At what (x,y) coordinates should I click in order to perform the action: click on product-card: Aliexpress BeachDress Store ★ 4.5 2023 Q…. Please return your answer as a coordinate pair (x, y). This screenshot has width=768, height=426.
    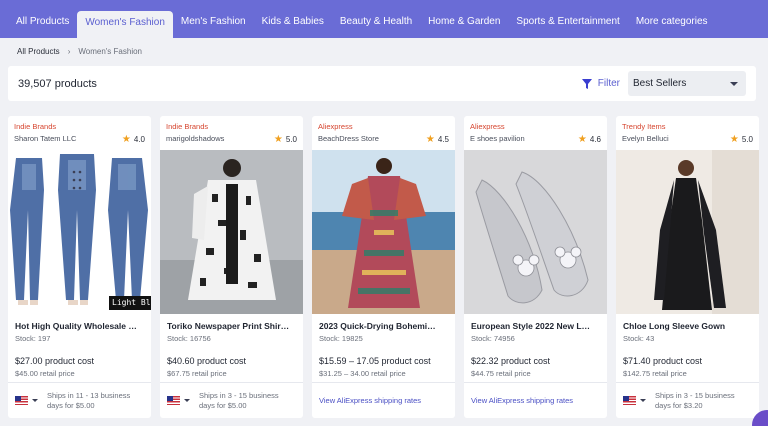
    Looking at the image, I should click on (383, 267).